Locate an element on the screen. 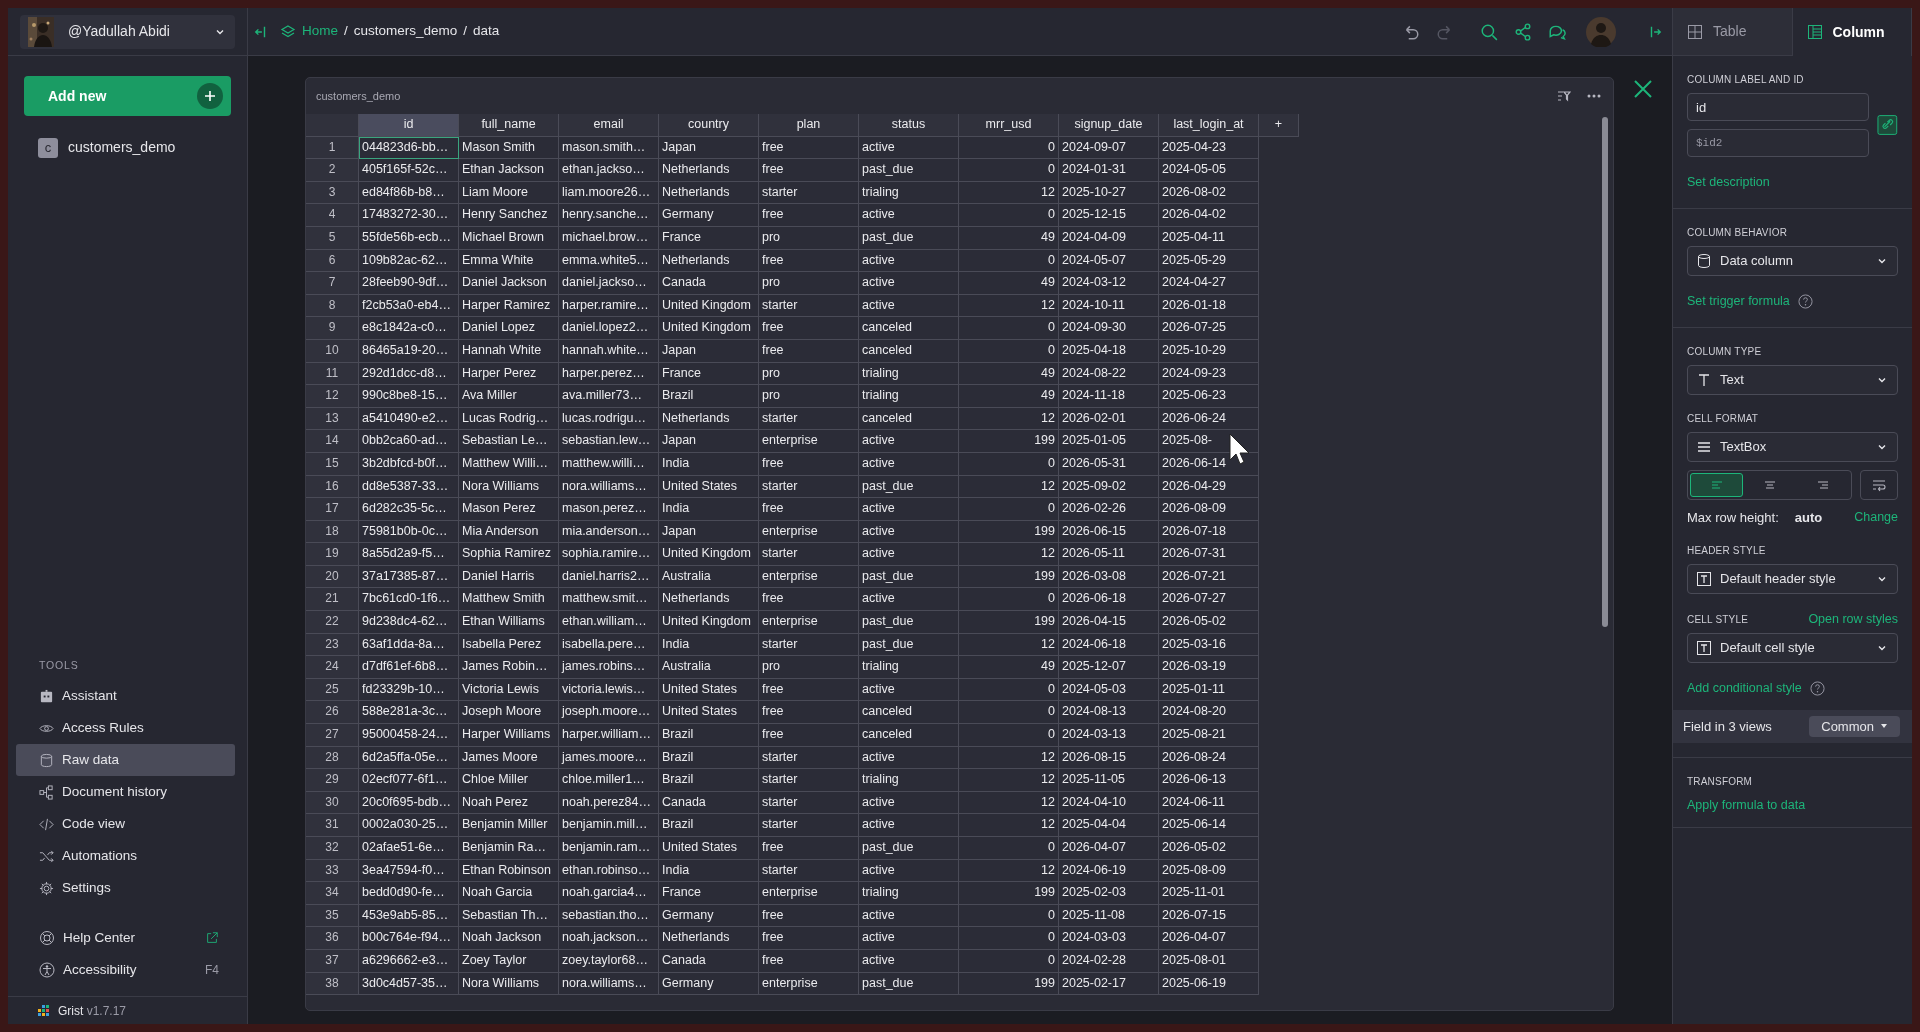 This screenshot has height=1032, width=1920. corner-cell is located at coordinates (332, 125).